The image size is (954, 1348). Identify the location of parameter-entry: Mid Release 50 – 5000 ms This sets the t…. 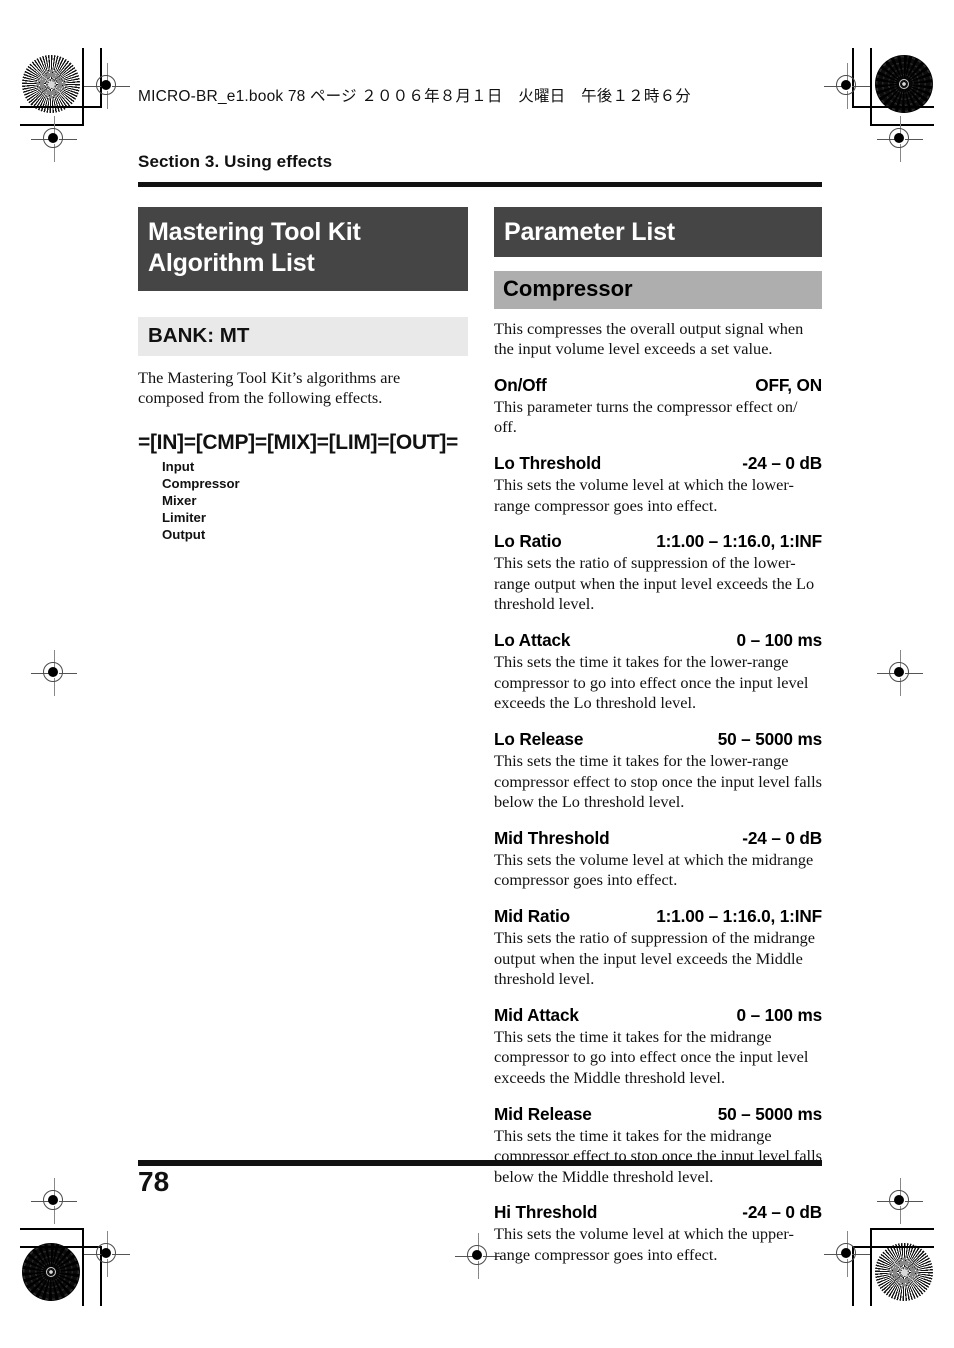
(658, 1146).